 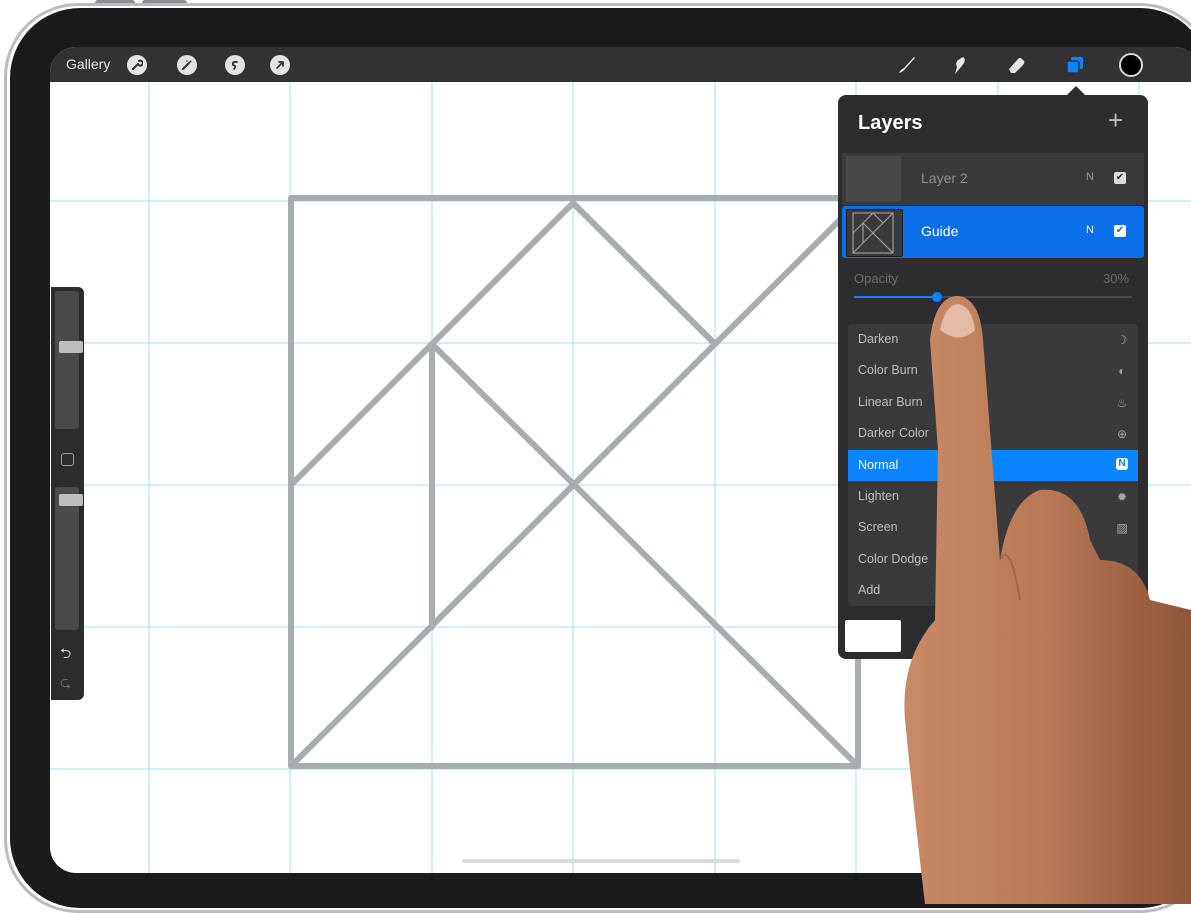 I want to click on blend-mode-label: Color Dodge, so click(x=893, y=558).